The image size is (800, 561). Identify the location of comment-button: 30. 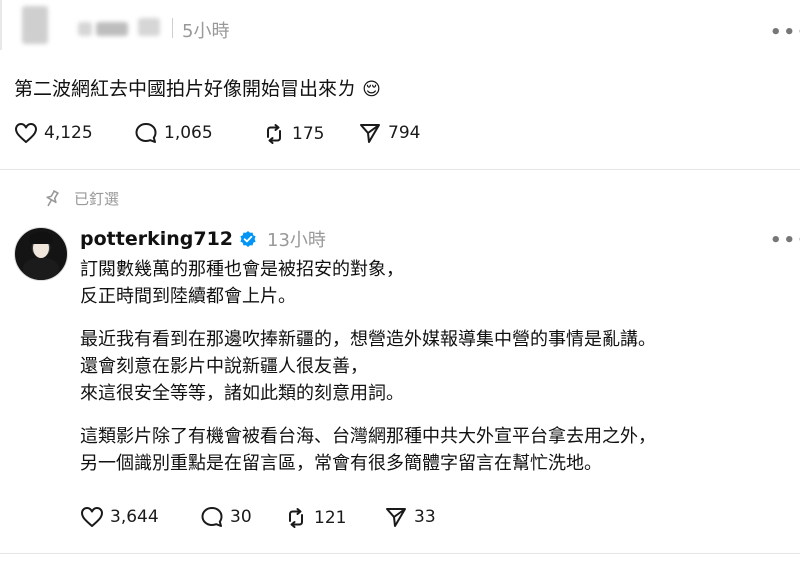
(226, 517).